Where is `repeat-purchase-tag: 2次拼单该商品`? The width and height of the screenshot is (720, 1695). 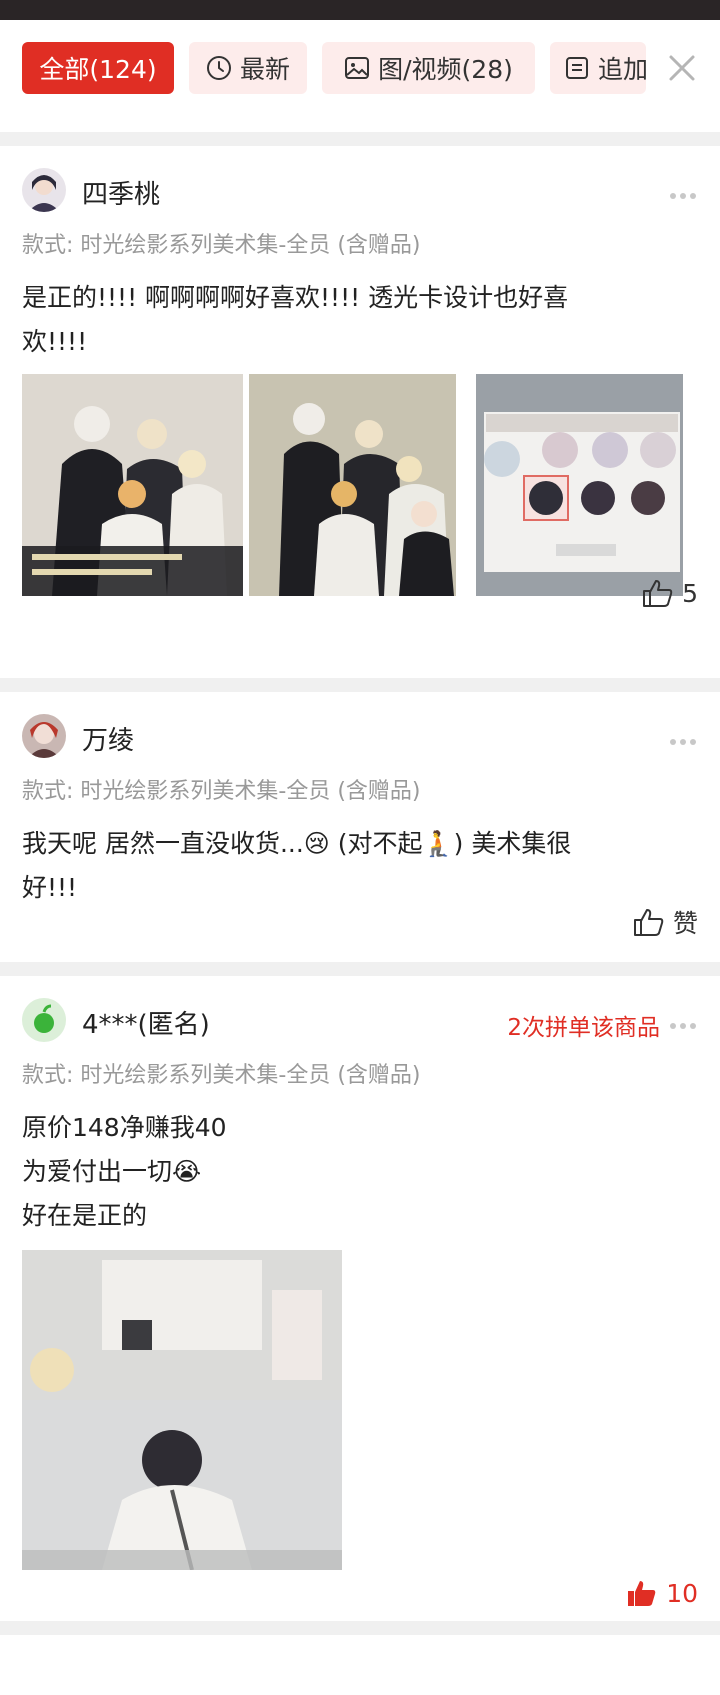 repeat-purchase-tag: 2次拼单该商品 is located at coordinates (583, 1028).